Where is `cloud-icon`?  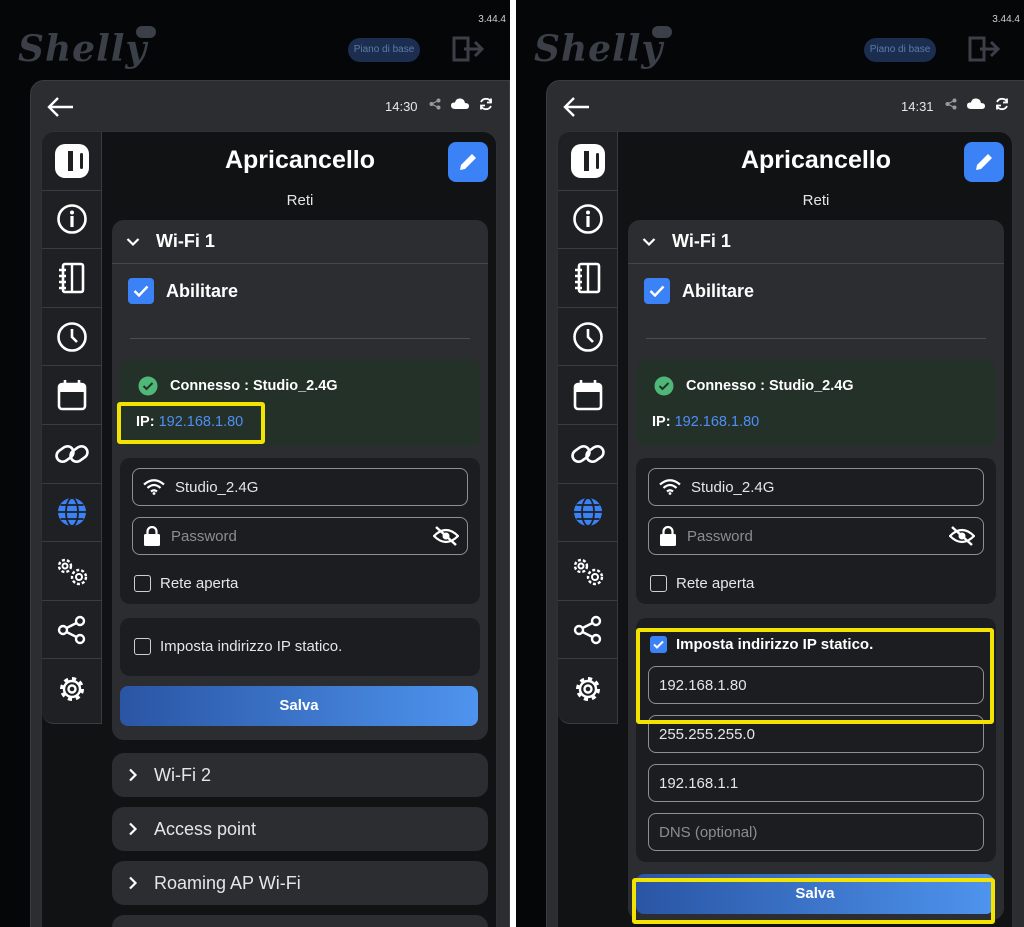 cloud-icon is located at coordinates (460, 103).